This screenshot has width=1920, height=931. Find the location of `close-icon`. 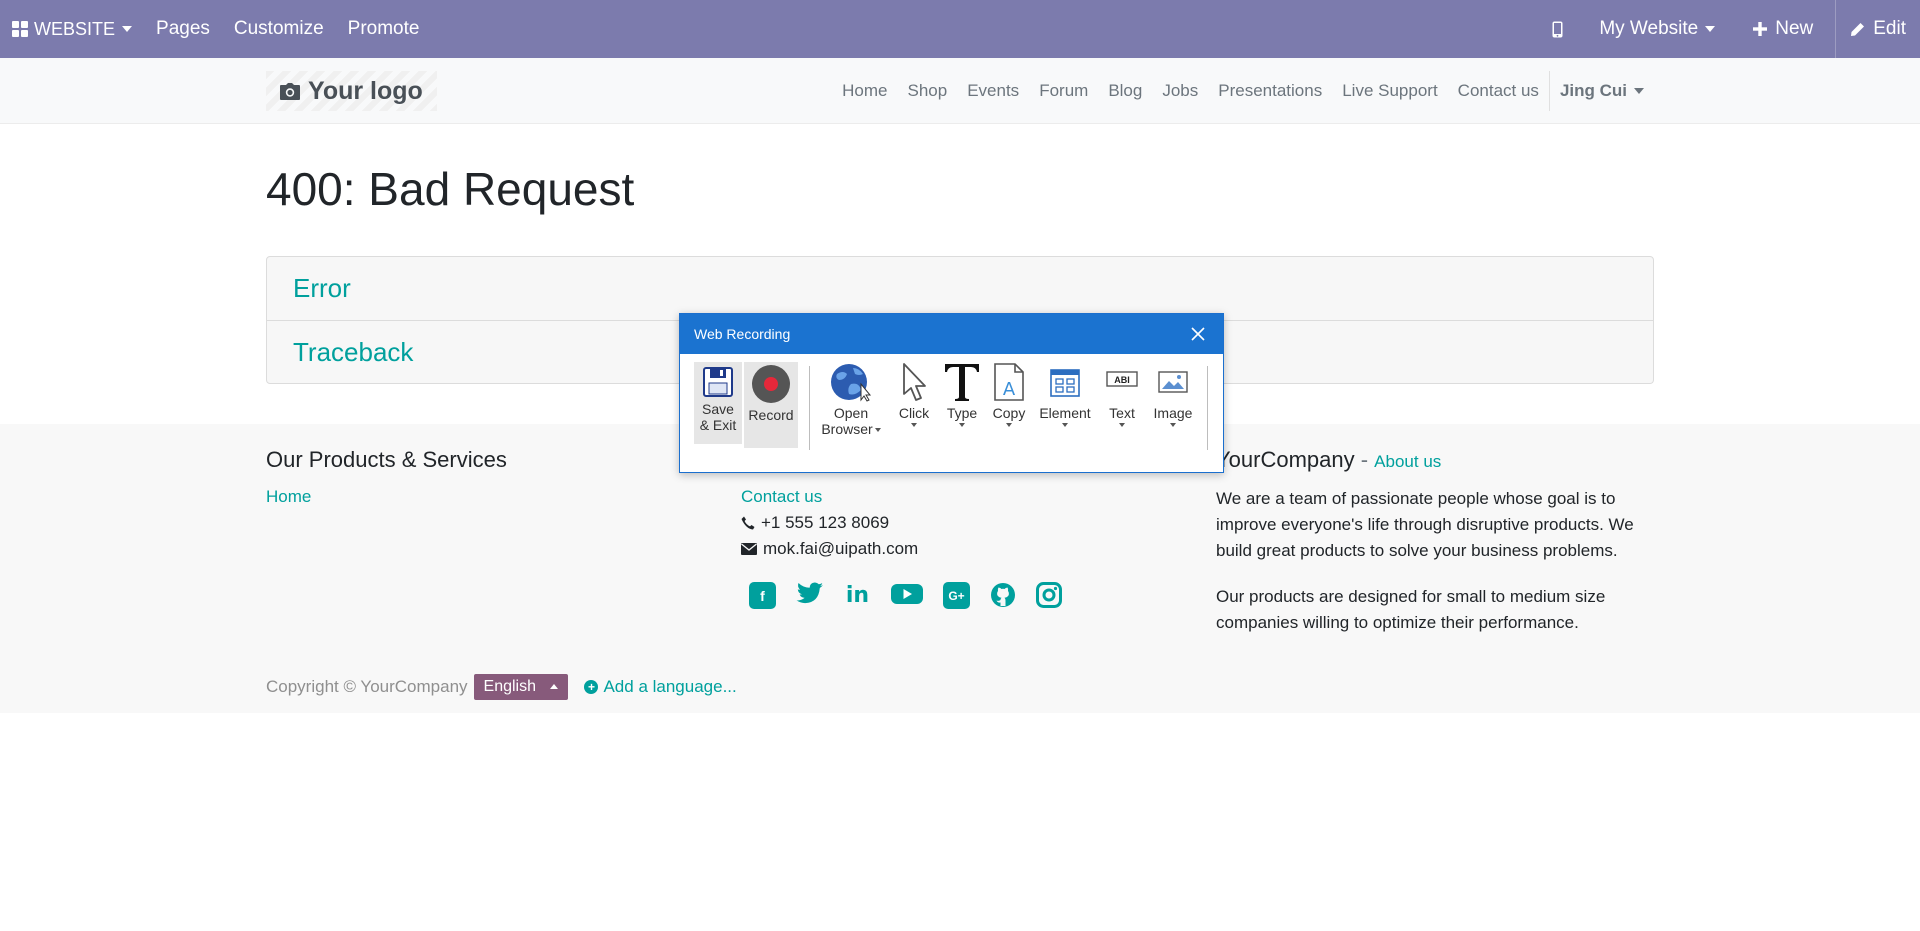

close-icon is located at coordinates (1198, 334).